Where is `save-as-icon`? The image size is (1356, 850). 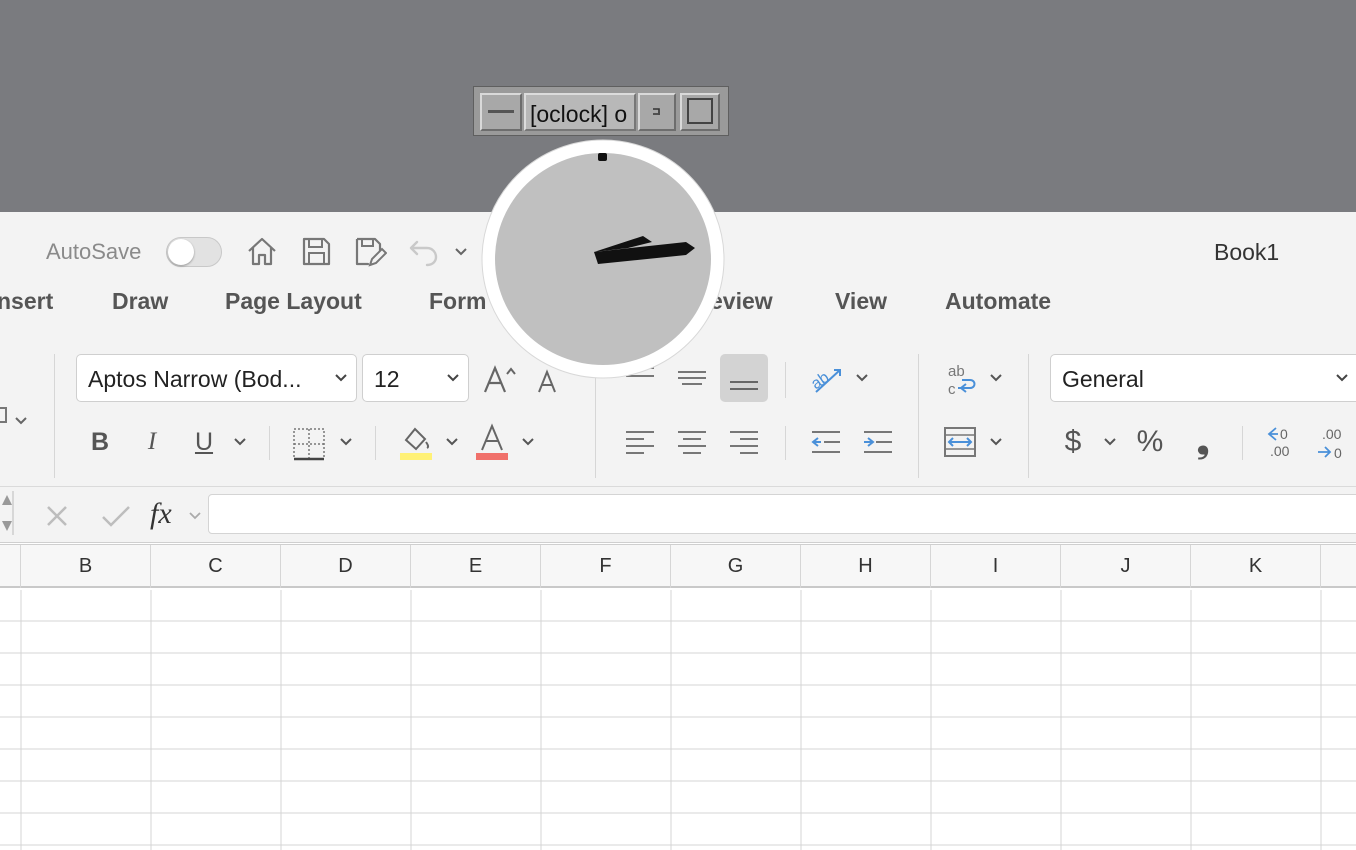 save-as-icon is located at coordinates (370, 251).